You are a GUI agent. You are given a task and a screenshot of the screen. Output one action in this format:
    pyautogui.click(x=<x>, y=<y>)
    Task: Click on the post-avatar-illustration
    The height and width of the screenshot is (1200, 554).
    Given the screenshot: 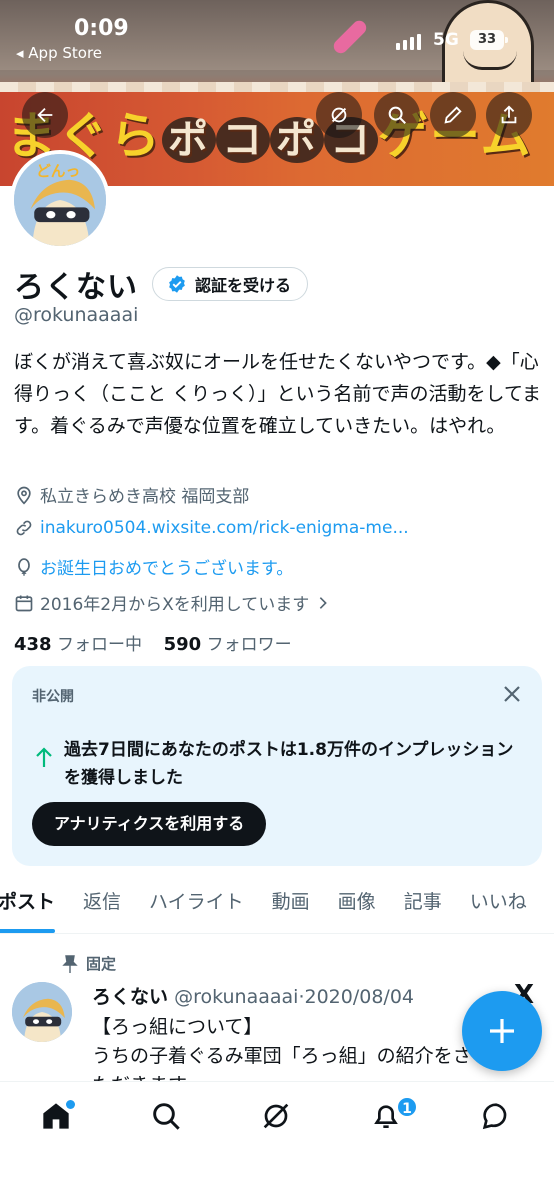 What is the action you would take?
    pyautogui.click(x=42, y=1012)
    